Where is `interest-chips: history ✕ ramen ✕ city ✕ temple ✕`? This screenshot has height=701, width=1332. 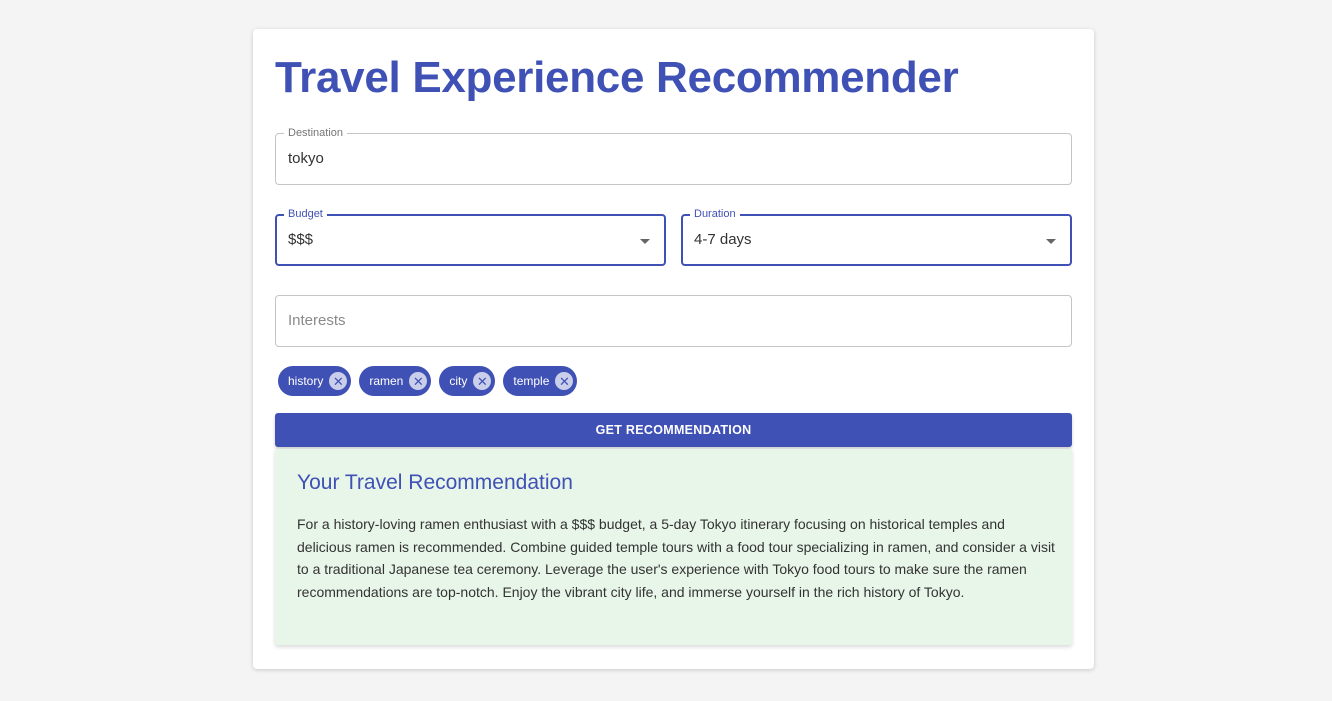 interest-chips: history ✕ ramen ✕ city ✕ temple ✕ is located at coordinates (428, 381).